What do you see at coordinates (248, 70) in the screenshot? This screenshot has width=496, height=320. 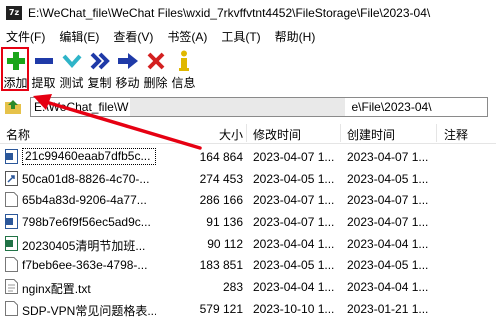 I see `toolbar: 添加 提取 测试 复制 移动 删除 信息` at bounding box center [248, 70].